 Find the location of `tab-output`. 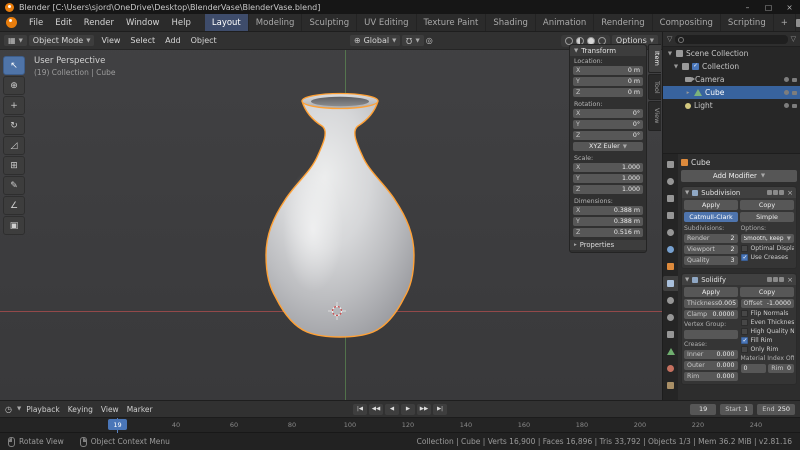

tab-output is located at coordinates (670, 198).